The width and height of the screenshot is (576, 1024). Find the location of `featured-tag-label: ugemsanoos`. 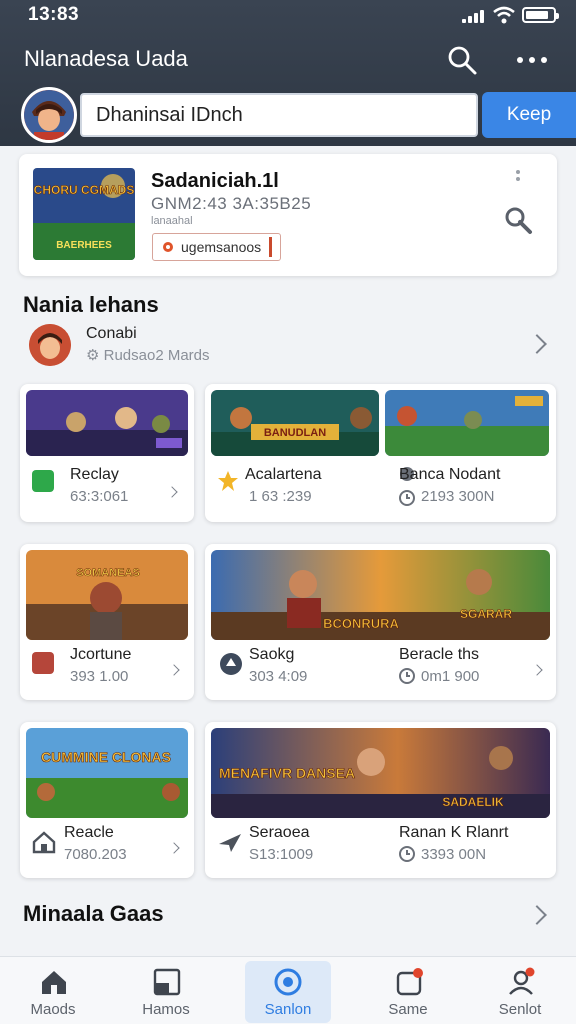

featured-tag-label: ugemsanoos is located at coordinates (221, 247).